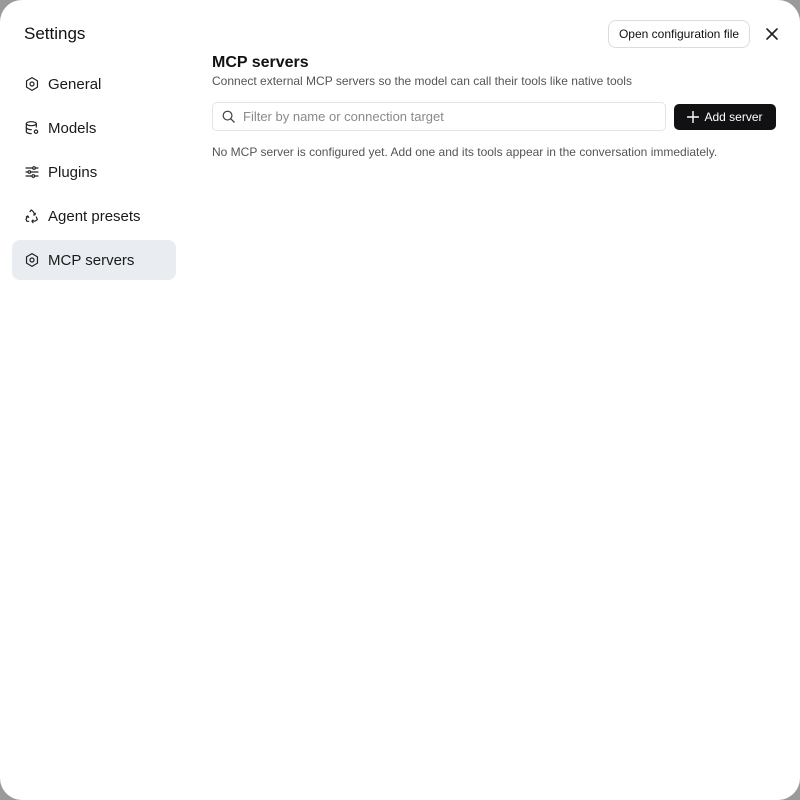 This screenshot has height=800, width=800. What do you see at coordinates (733, 117) in the screenshot?
I see `add-server-label: Add server` at bounding box center [733, 117].